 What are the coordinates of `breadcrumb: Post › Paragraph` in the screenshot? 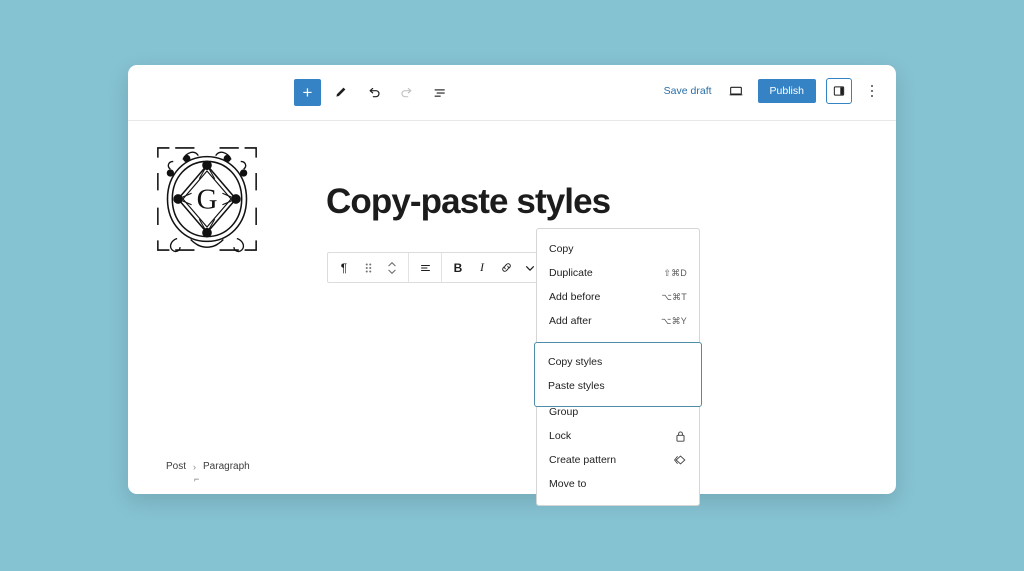 It's located at (208, 466).